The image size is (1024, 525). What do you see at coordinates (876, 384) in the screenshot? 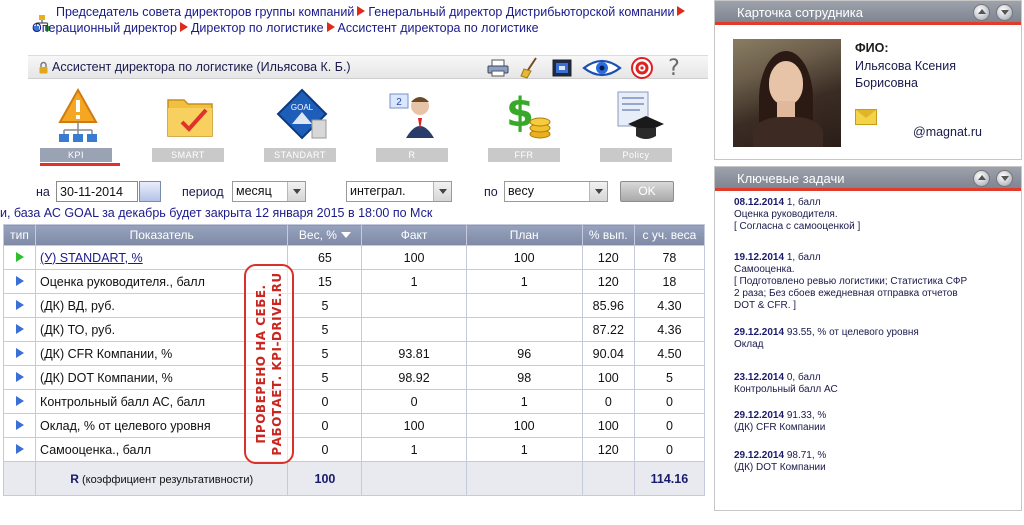
I see `key-task-item: 23.12.2014 0, балл Контрольный балл АС` at bounding box center [876, 384].